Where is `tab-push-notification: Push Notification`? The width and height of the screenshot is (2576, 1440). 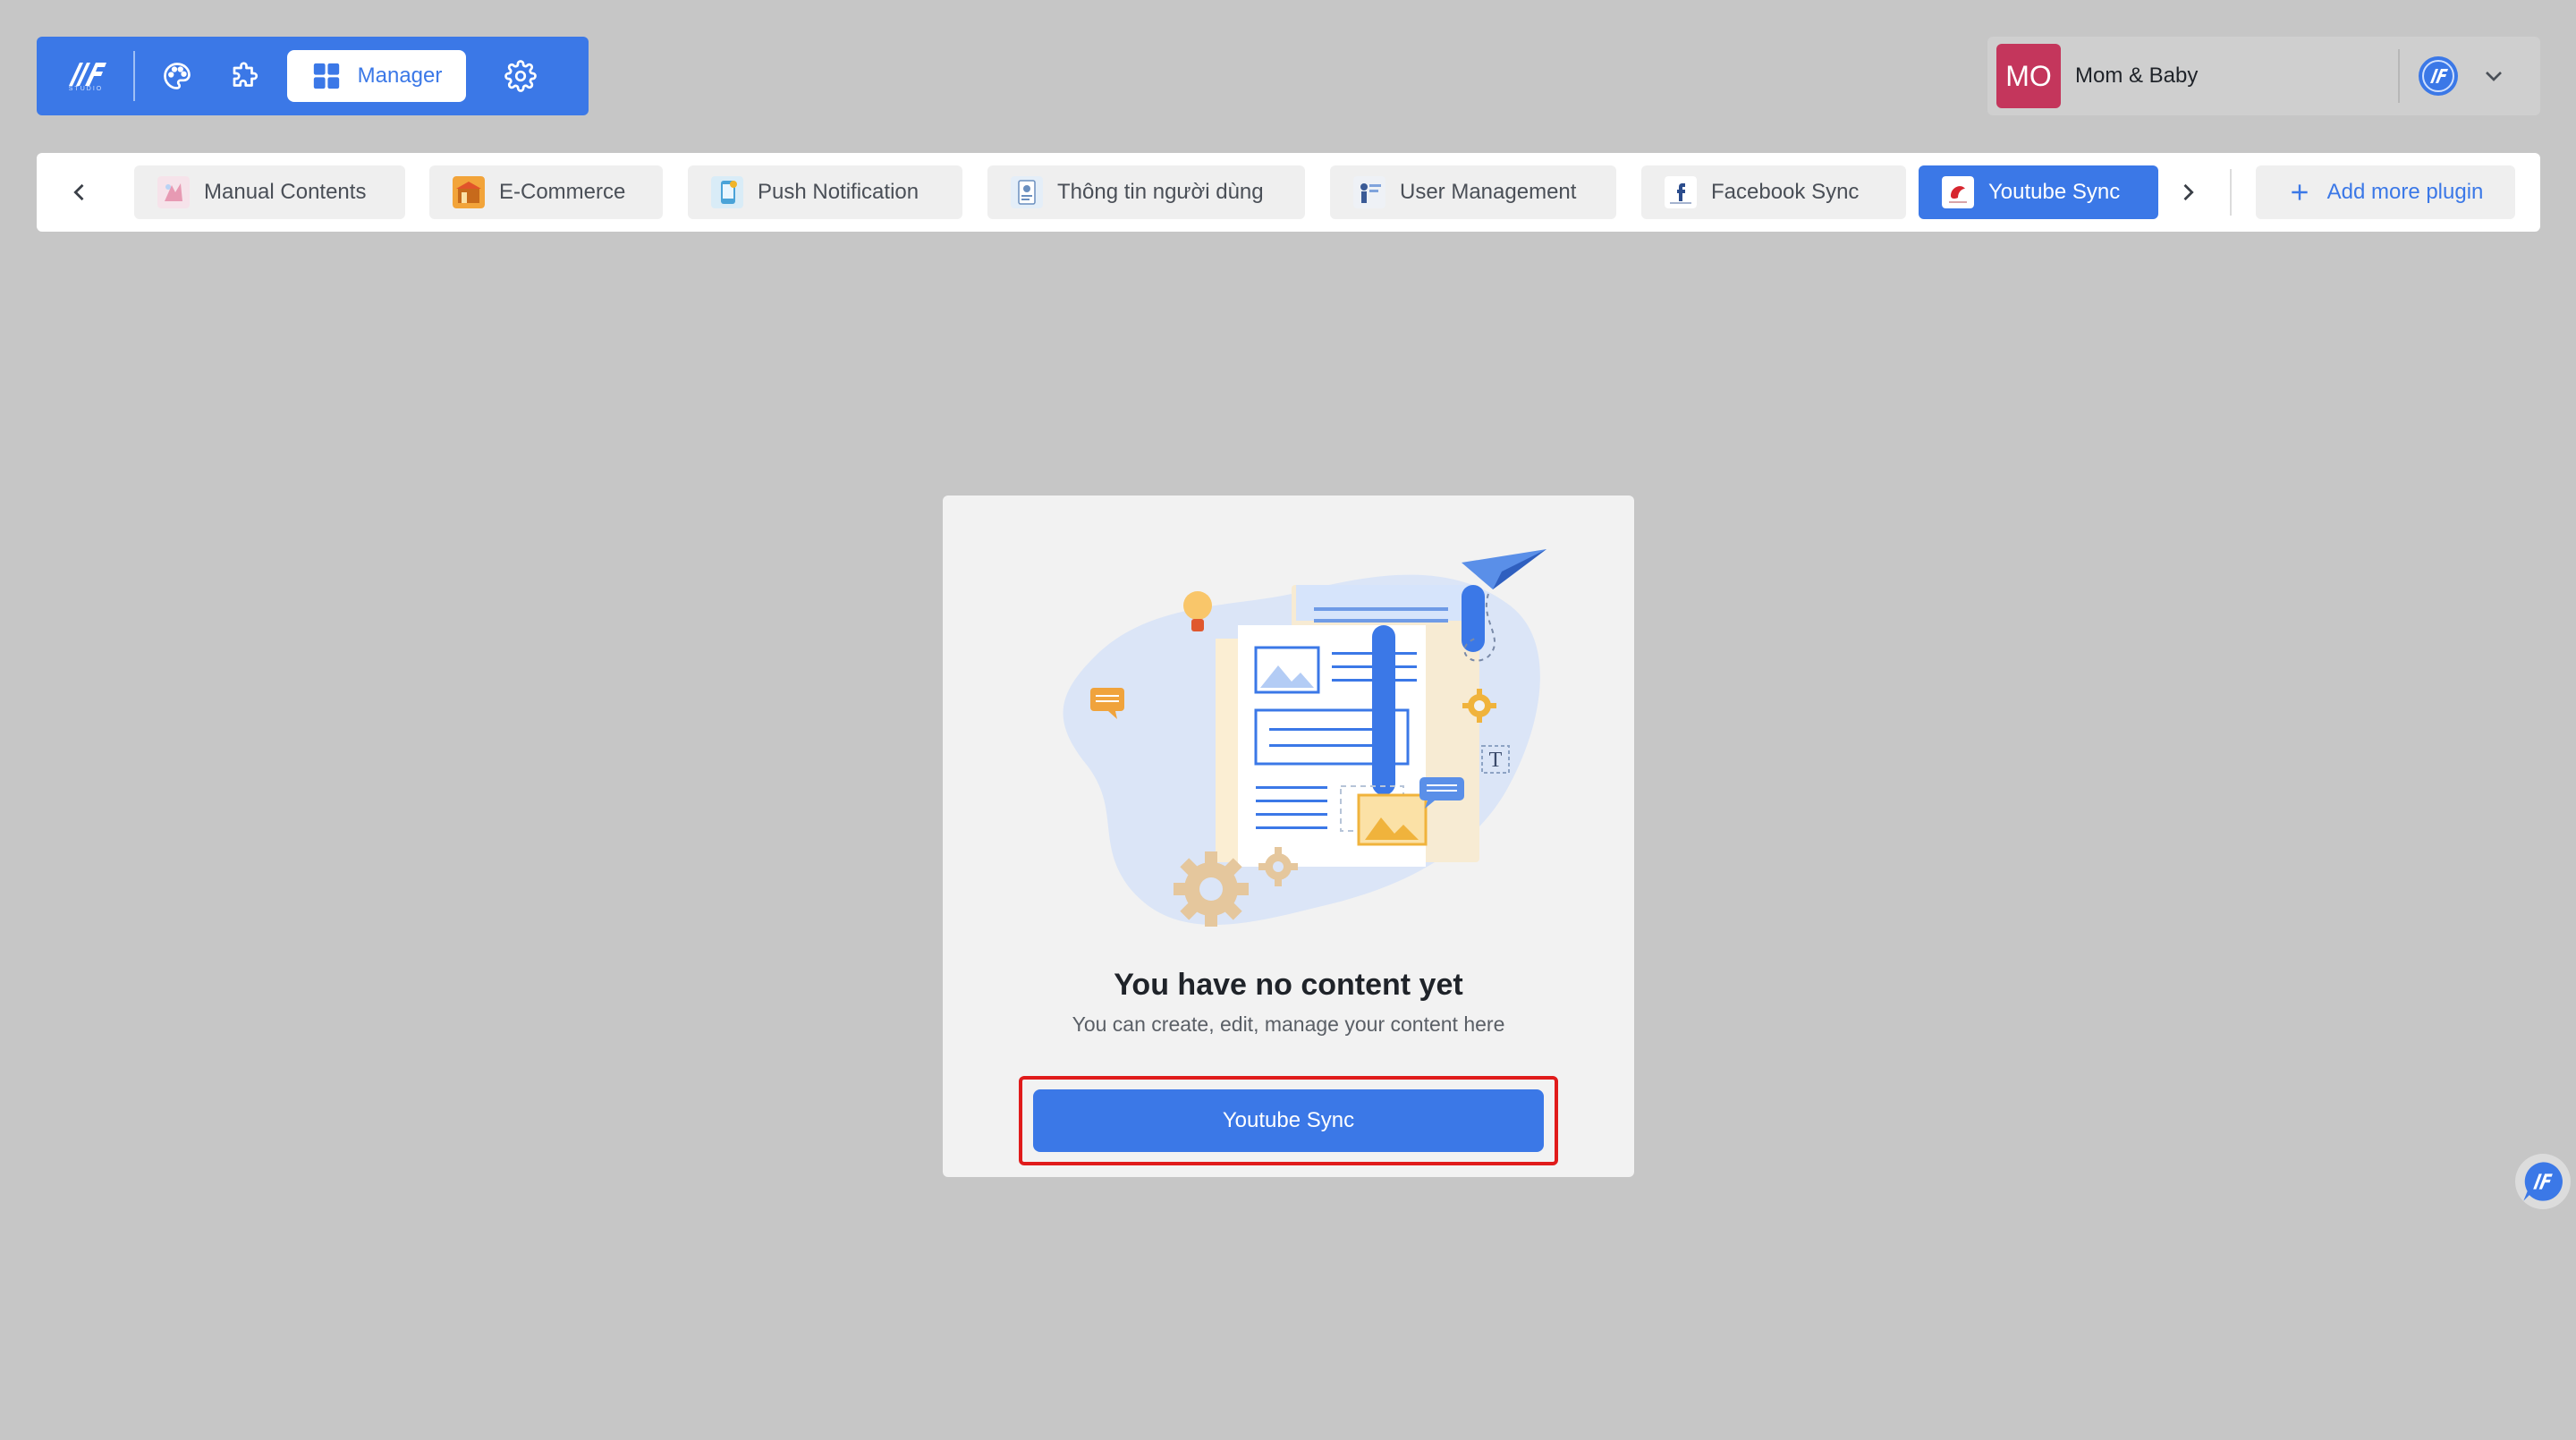
tab-push-notification: Push Notification is located at coordinates (825, 192).